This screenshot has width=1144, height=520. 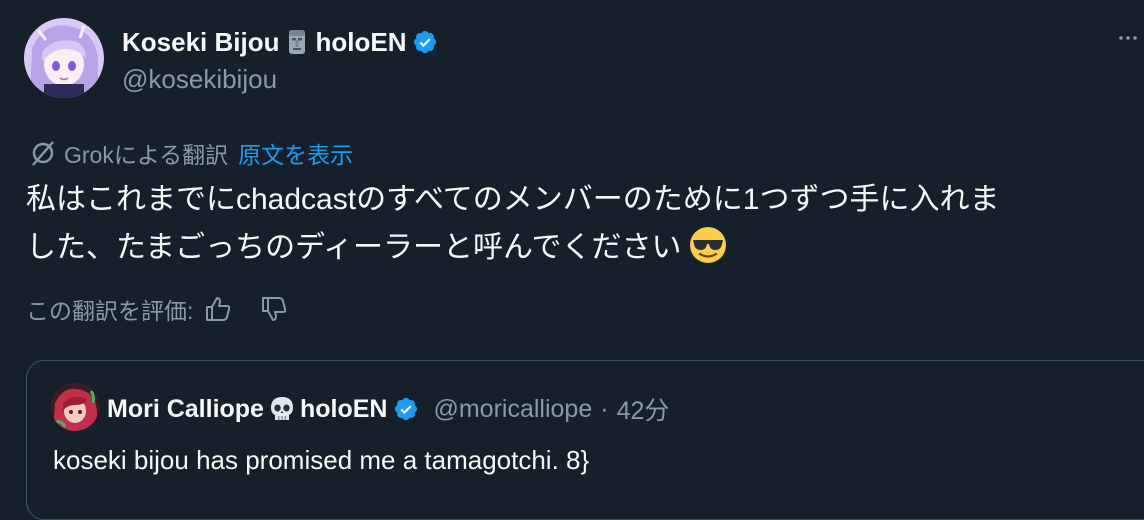 What do you see at coordinates (146, 155) in the screenshot?
I see `translation-source-label: Grokによる翻訳` at bounding box center [146, 155].